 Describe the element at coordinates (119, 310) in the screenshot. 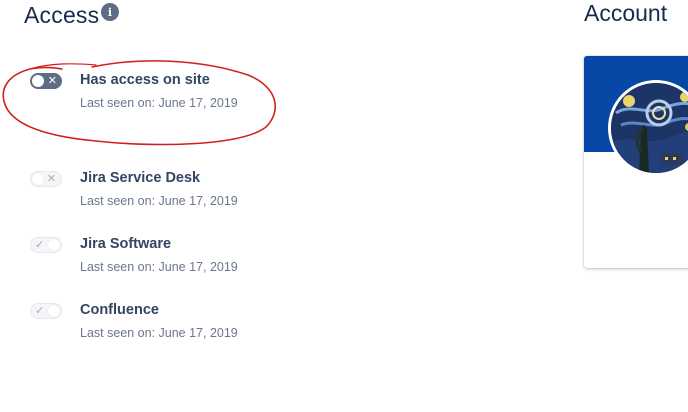

I see `row-label: Confluence` at that location.